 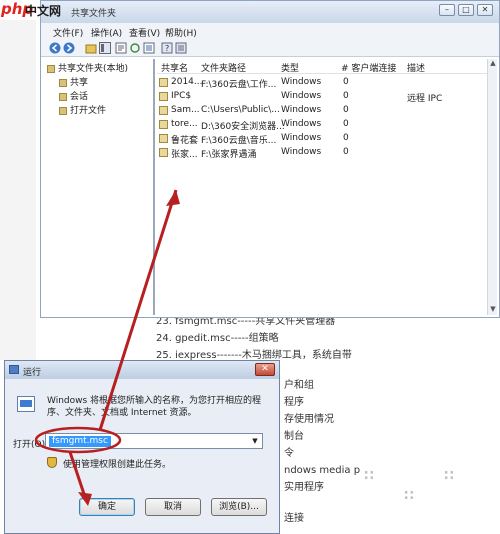 I want to click on open-files-icon, so click(x=63, y=110).